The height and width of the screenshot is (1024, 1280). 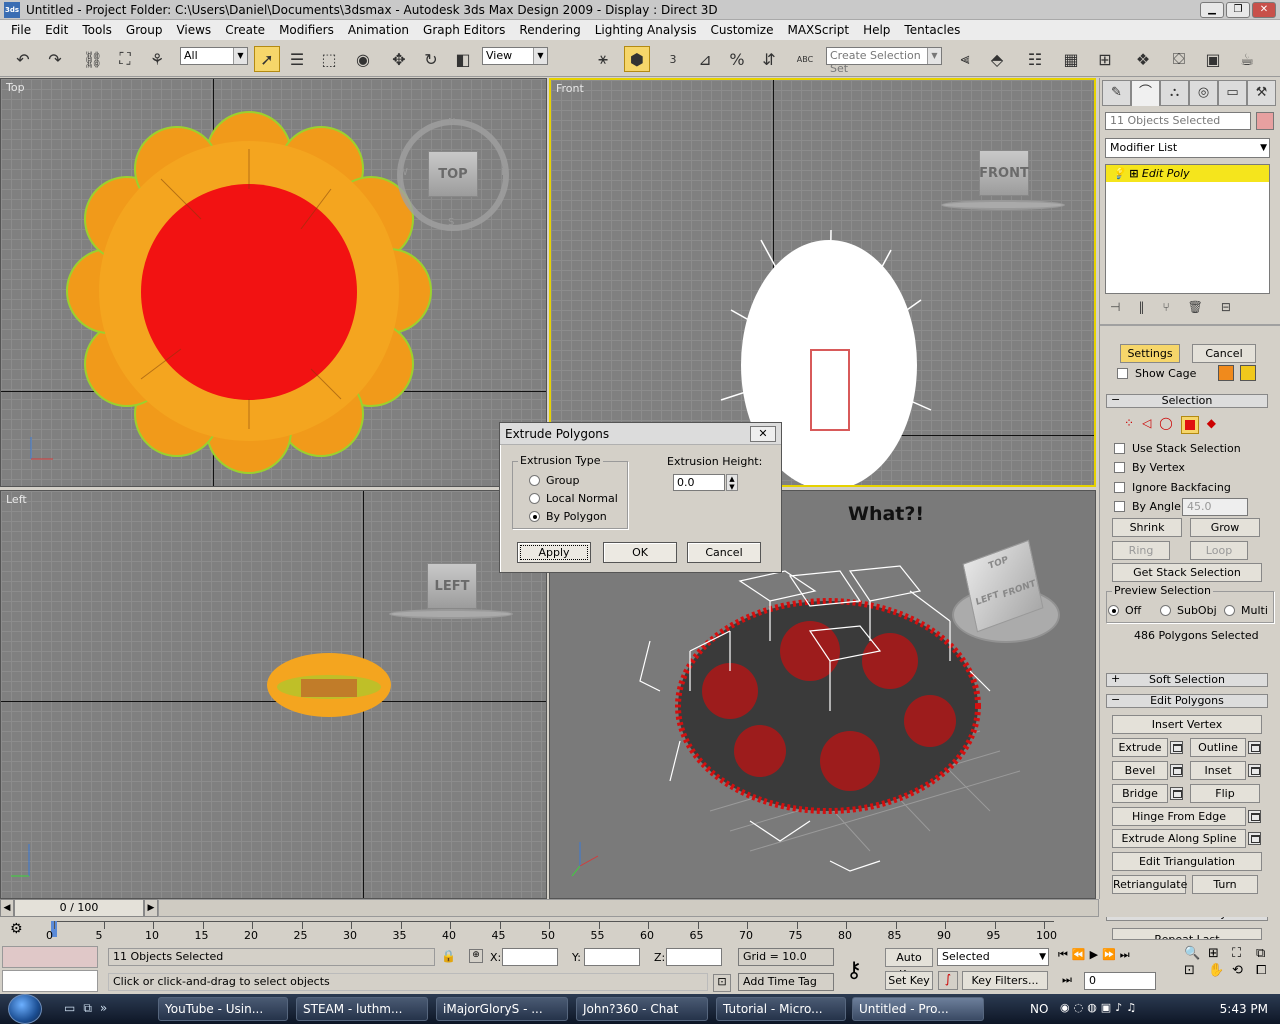 What do you see at coordinates (1254, 838) in the screenshot?
I see `extrude-spline-settings-icon` at bounding box center [1254, 838].